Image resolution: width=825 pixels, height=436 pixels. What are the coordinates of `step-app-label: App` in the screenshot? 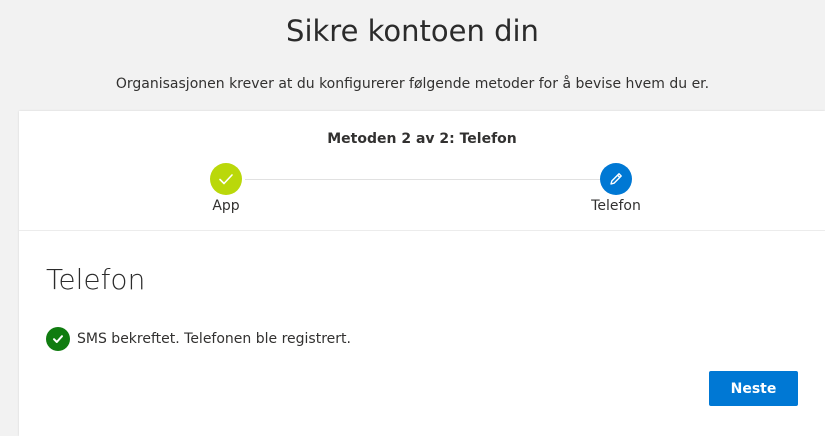 It's located at (226, 206).